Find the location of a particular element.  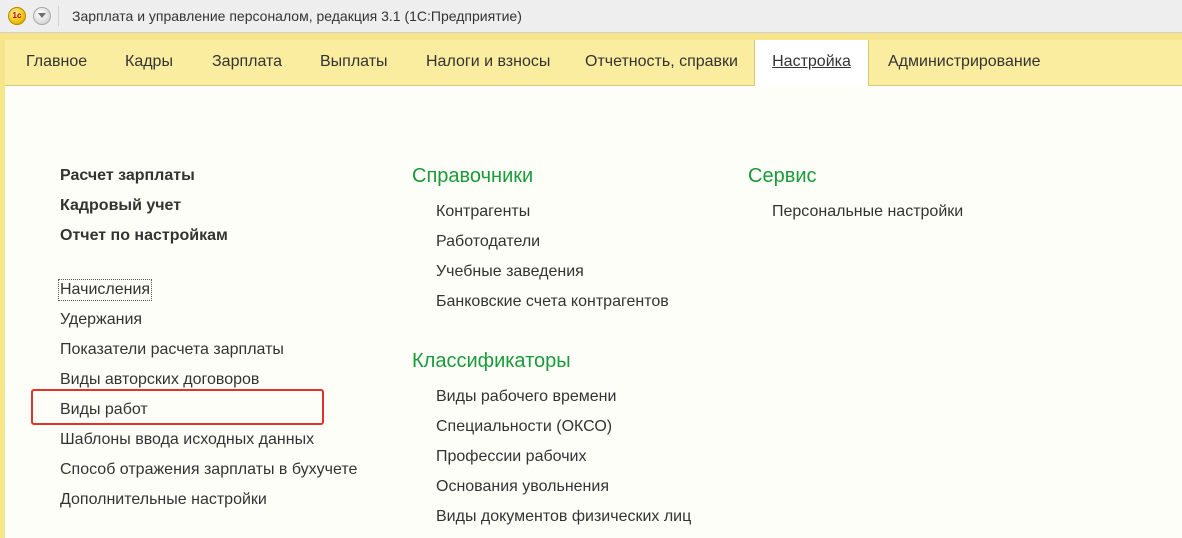

command-personal-settings: Персональные настройки is located at coordinates (867, 212).